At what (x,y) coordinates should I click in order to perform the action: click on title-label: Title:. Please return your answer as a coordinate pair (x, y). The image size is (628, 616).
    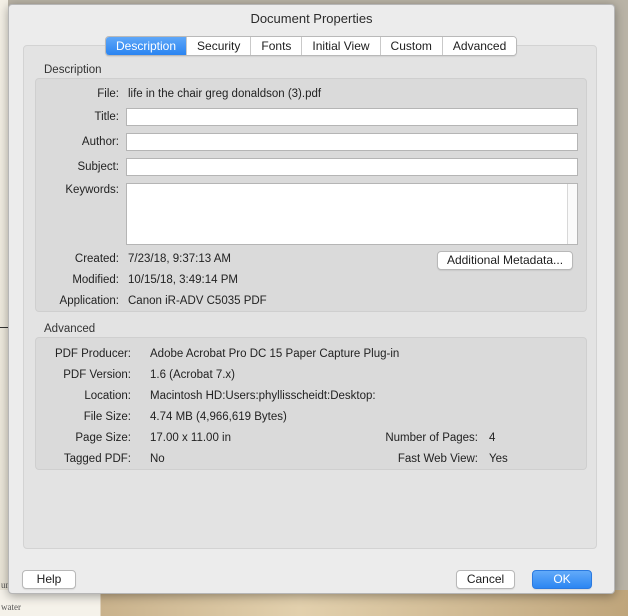
    Looking at the image, I should click on (107, 117).